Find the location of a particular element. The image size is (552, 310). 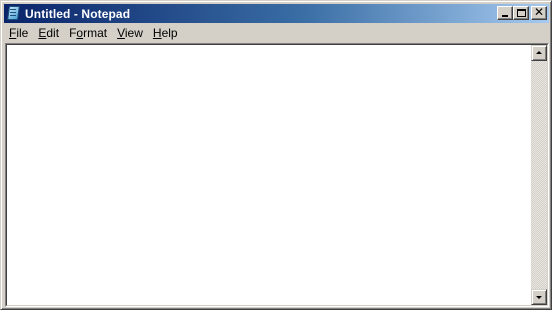

menu-view-rest: iew is located at coordinates (133, 33).